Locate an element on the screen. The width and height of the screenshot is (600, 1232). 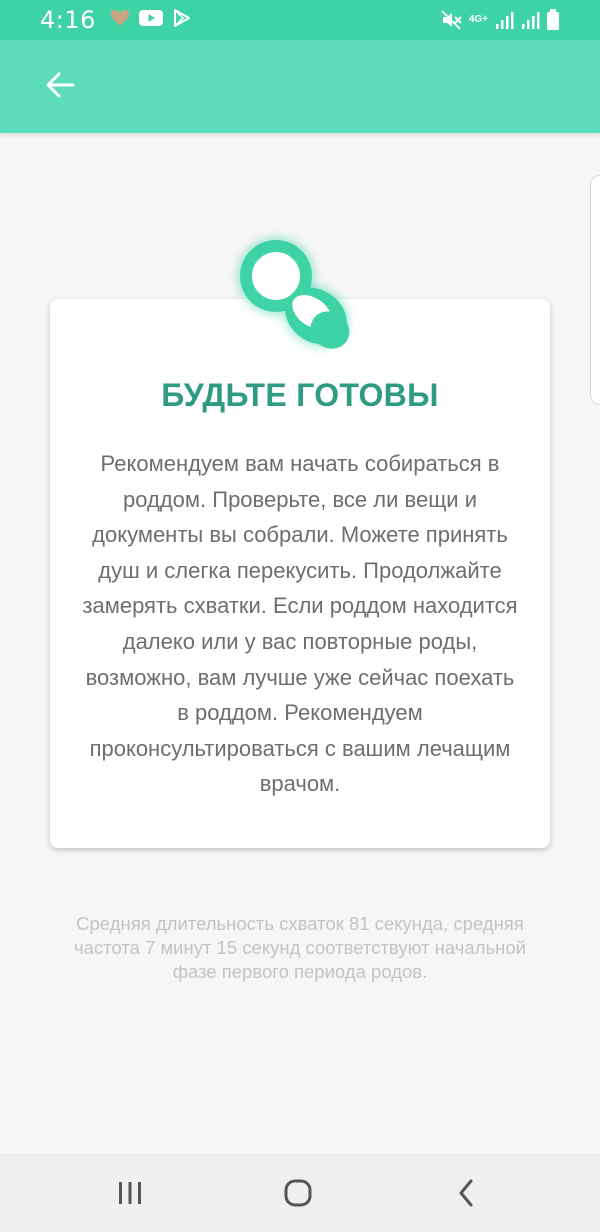
back-icon is located at coordinates (466, 1195).